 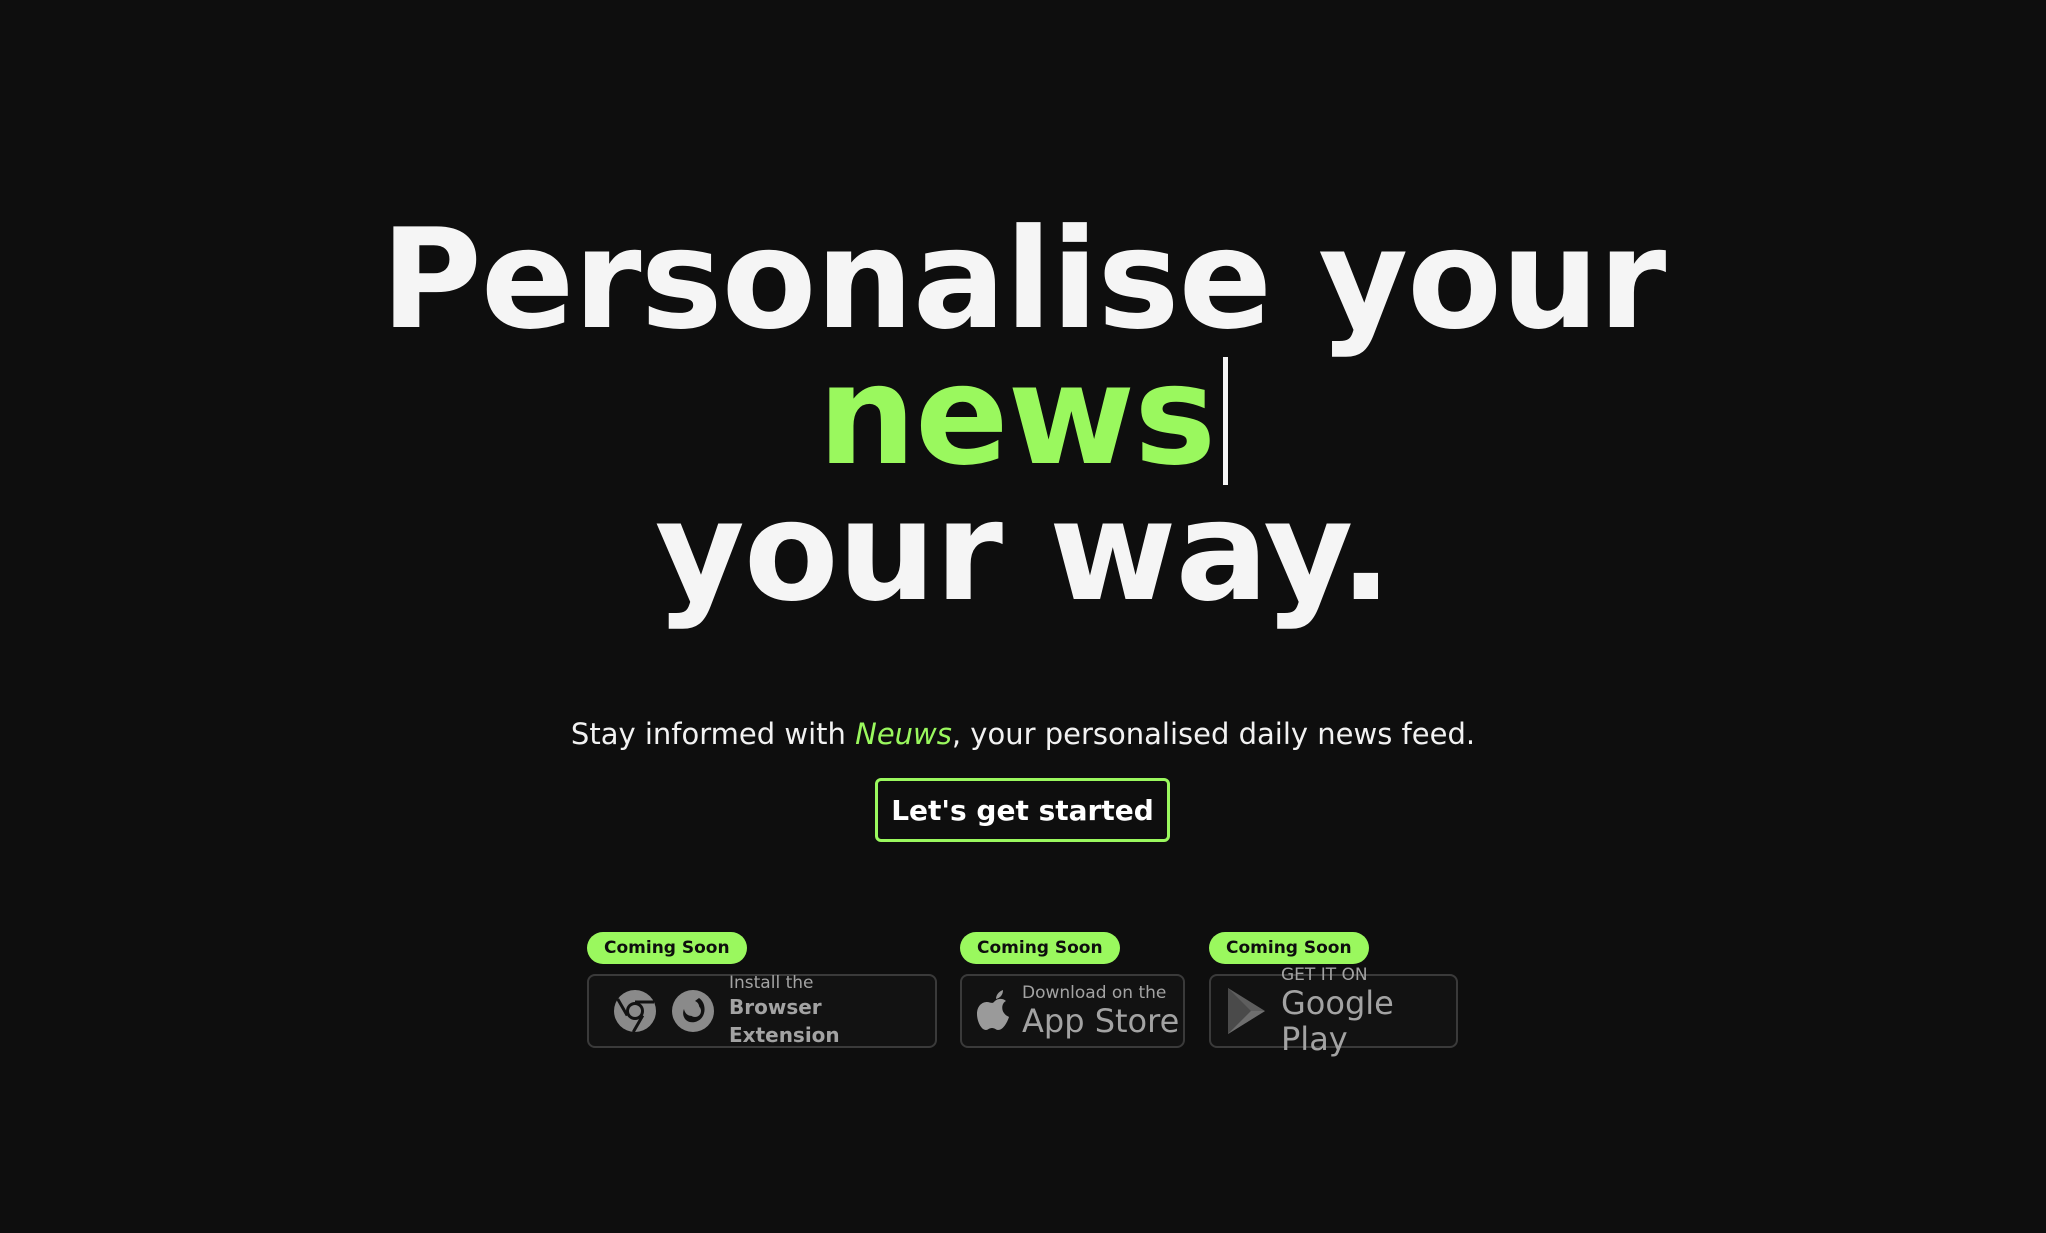 I want to click on headline-line-3: your way., so click(x=1023, y=551).